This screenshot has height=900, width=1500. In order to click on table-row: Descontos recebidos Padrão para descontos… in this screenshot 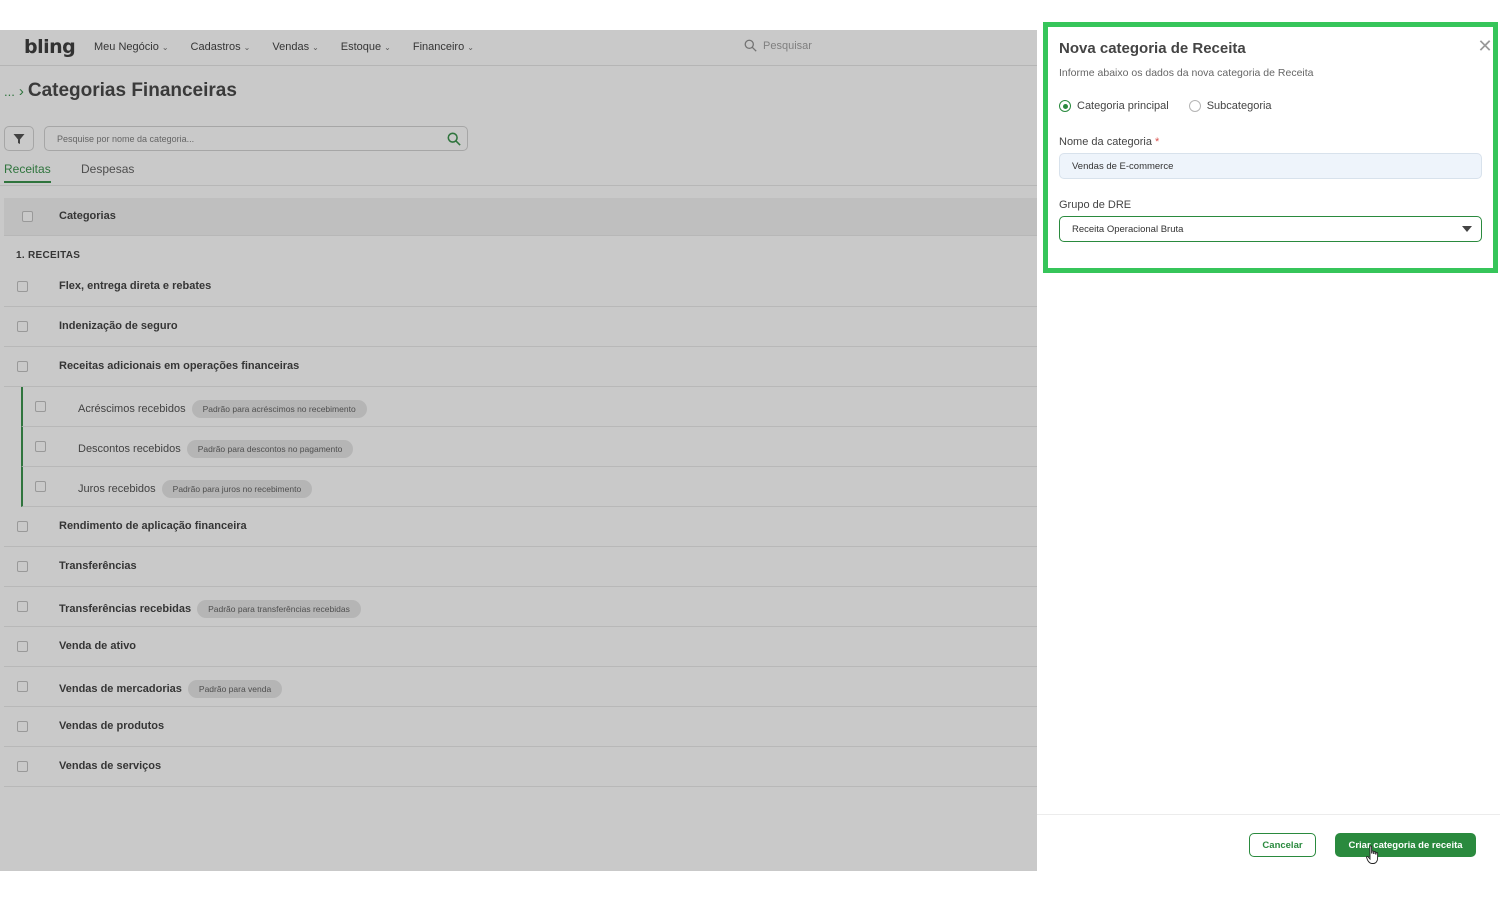, I will do `click(529, 447)`.